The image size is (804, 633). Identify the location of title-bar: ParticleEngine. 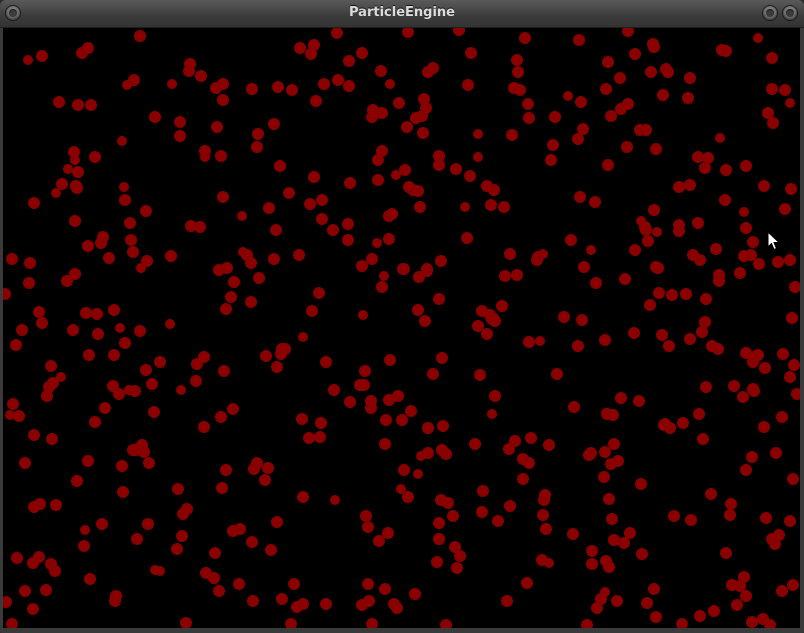
(402, 14).